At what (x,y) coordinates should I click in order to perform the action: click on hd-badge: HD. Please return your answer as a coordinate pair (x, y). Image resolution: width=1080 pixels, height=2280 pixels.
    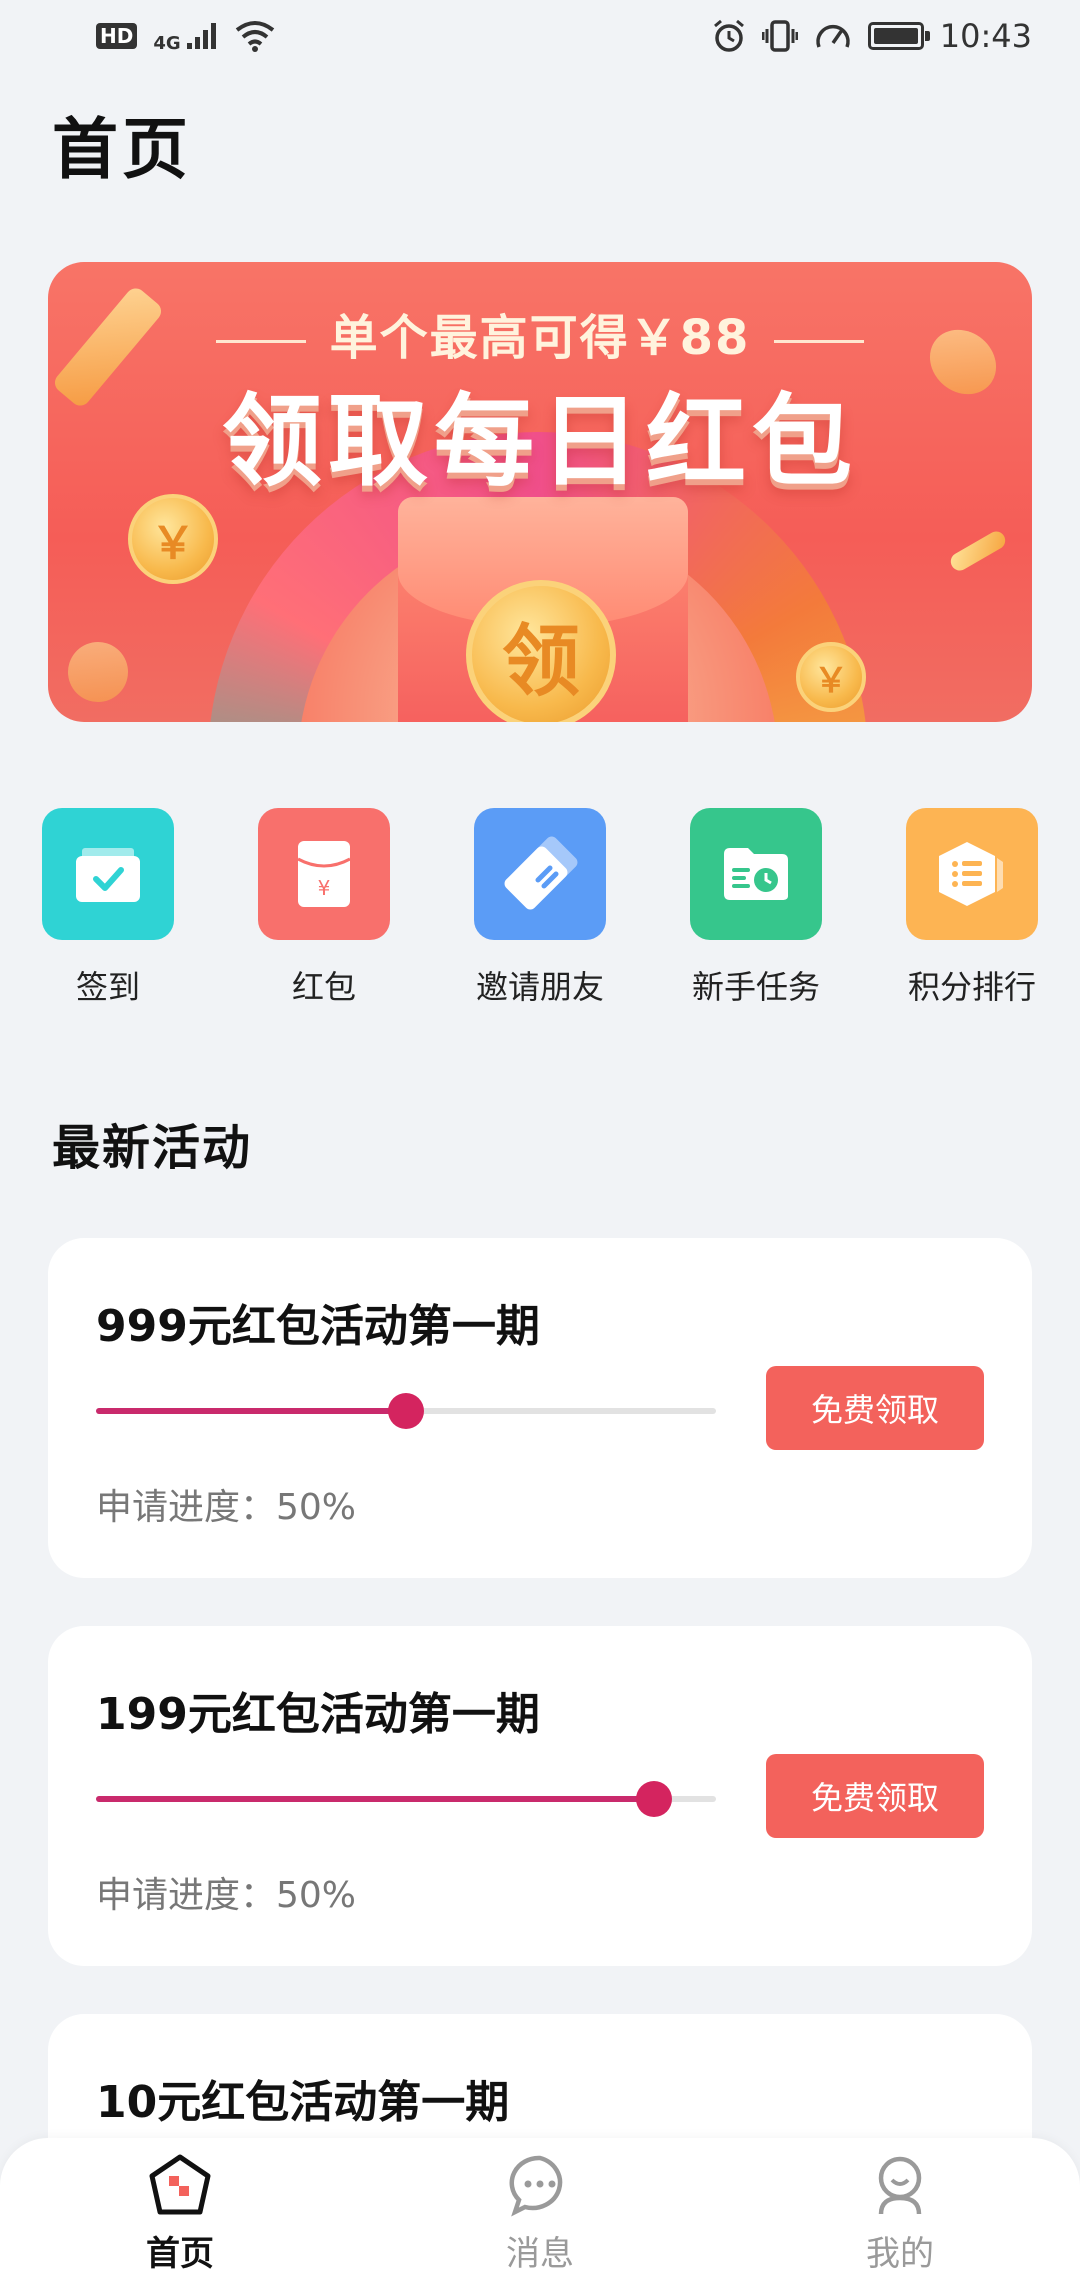
    Looking at the image, I should click on (117, 36).